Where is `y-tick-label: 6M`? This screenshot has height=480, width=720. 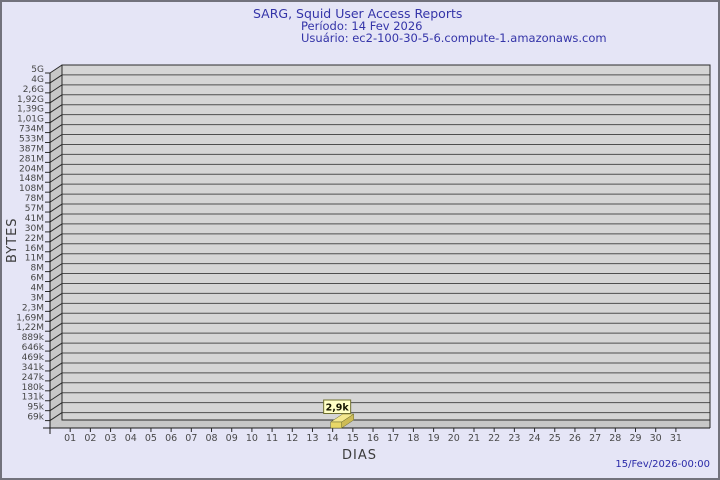 y-tick-label: 6M is located at coordinates (38, 279).